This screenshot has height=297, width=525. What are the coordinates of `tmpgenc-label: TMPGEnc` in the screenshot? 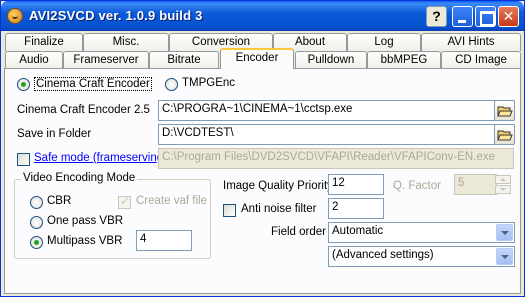 It's located at (209, 83).